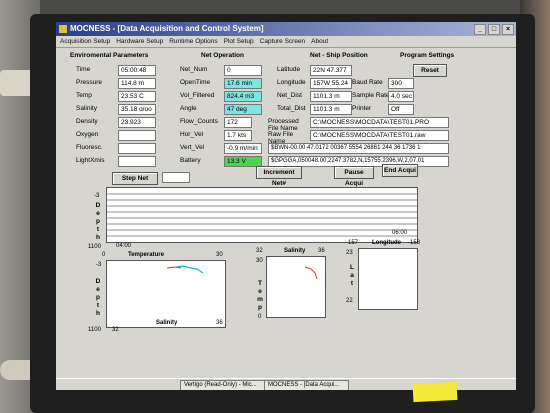 The height and width of the screenshot is (413, 550). What do you see at coordinates (137, 161) in the screenshot?
I see `lightxmis-field` at bounding box center [137, 161].